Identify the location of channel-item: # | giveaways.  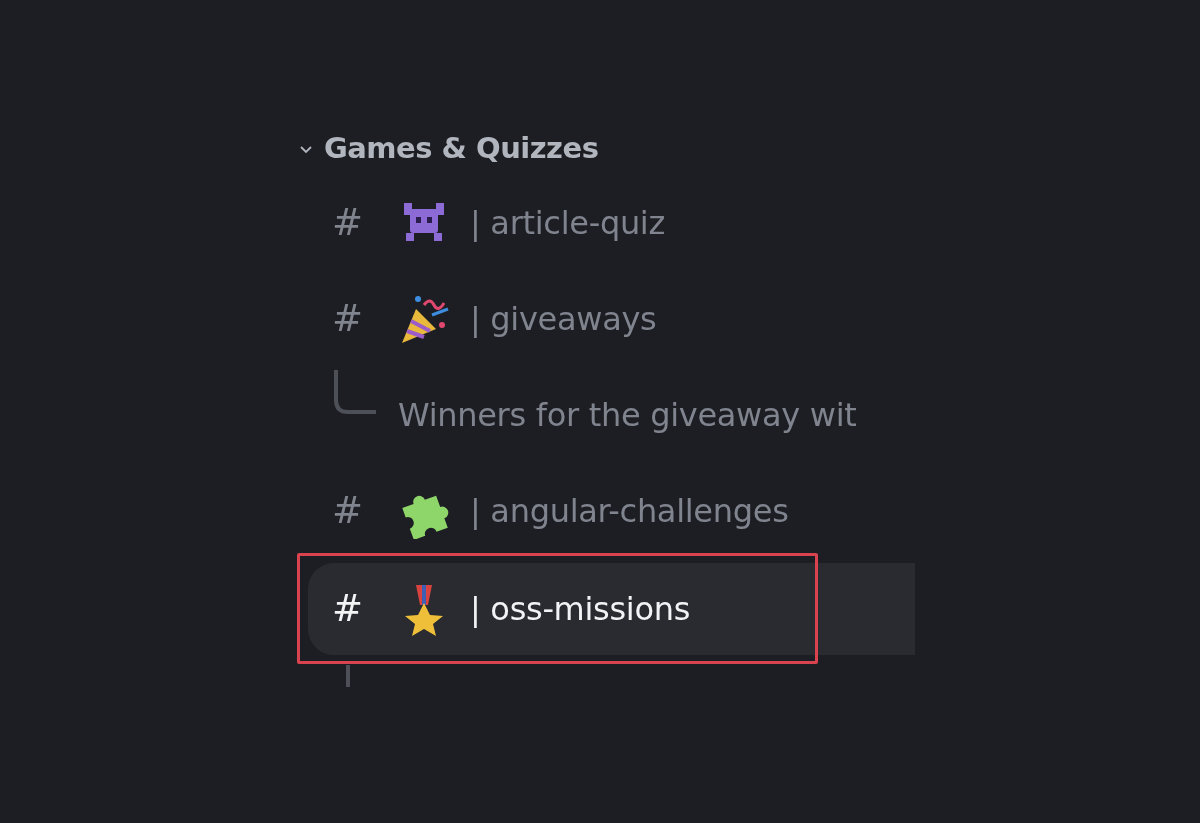
(611, 319).